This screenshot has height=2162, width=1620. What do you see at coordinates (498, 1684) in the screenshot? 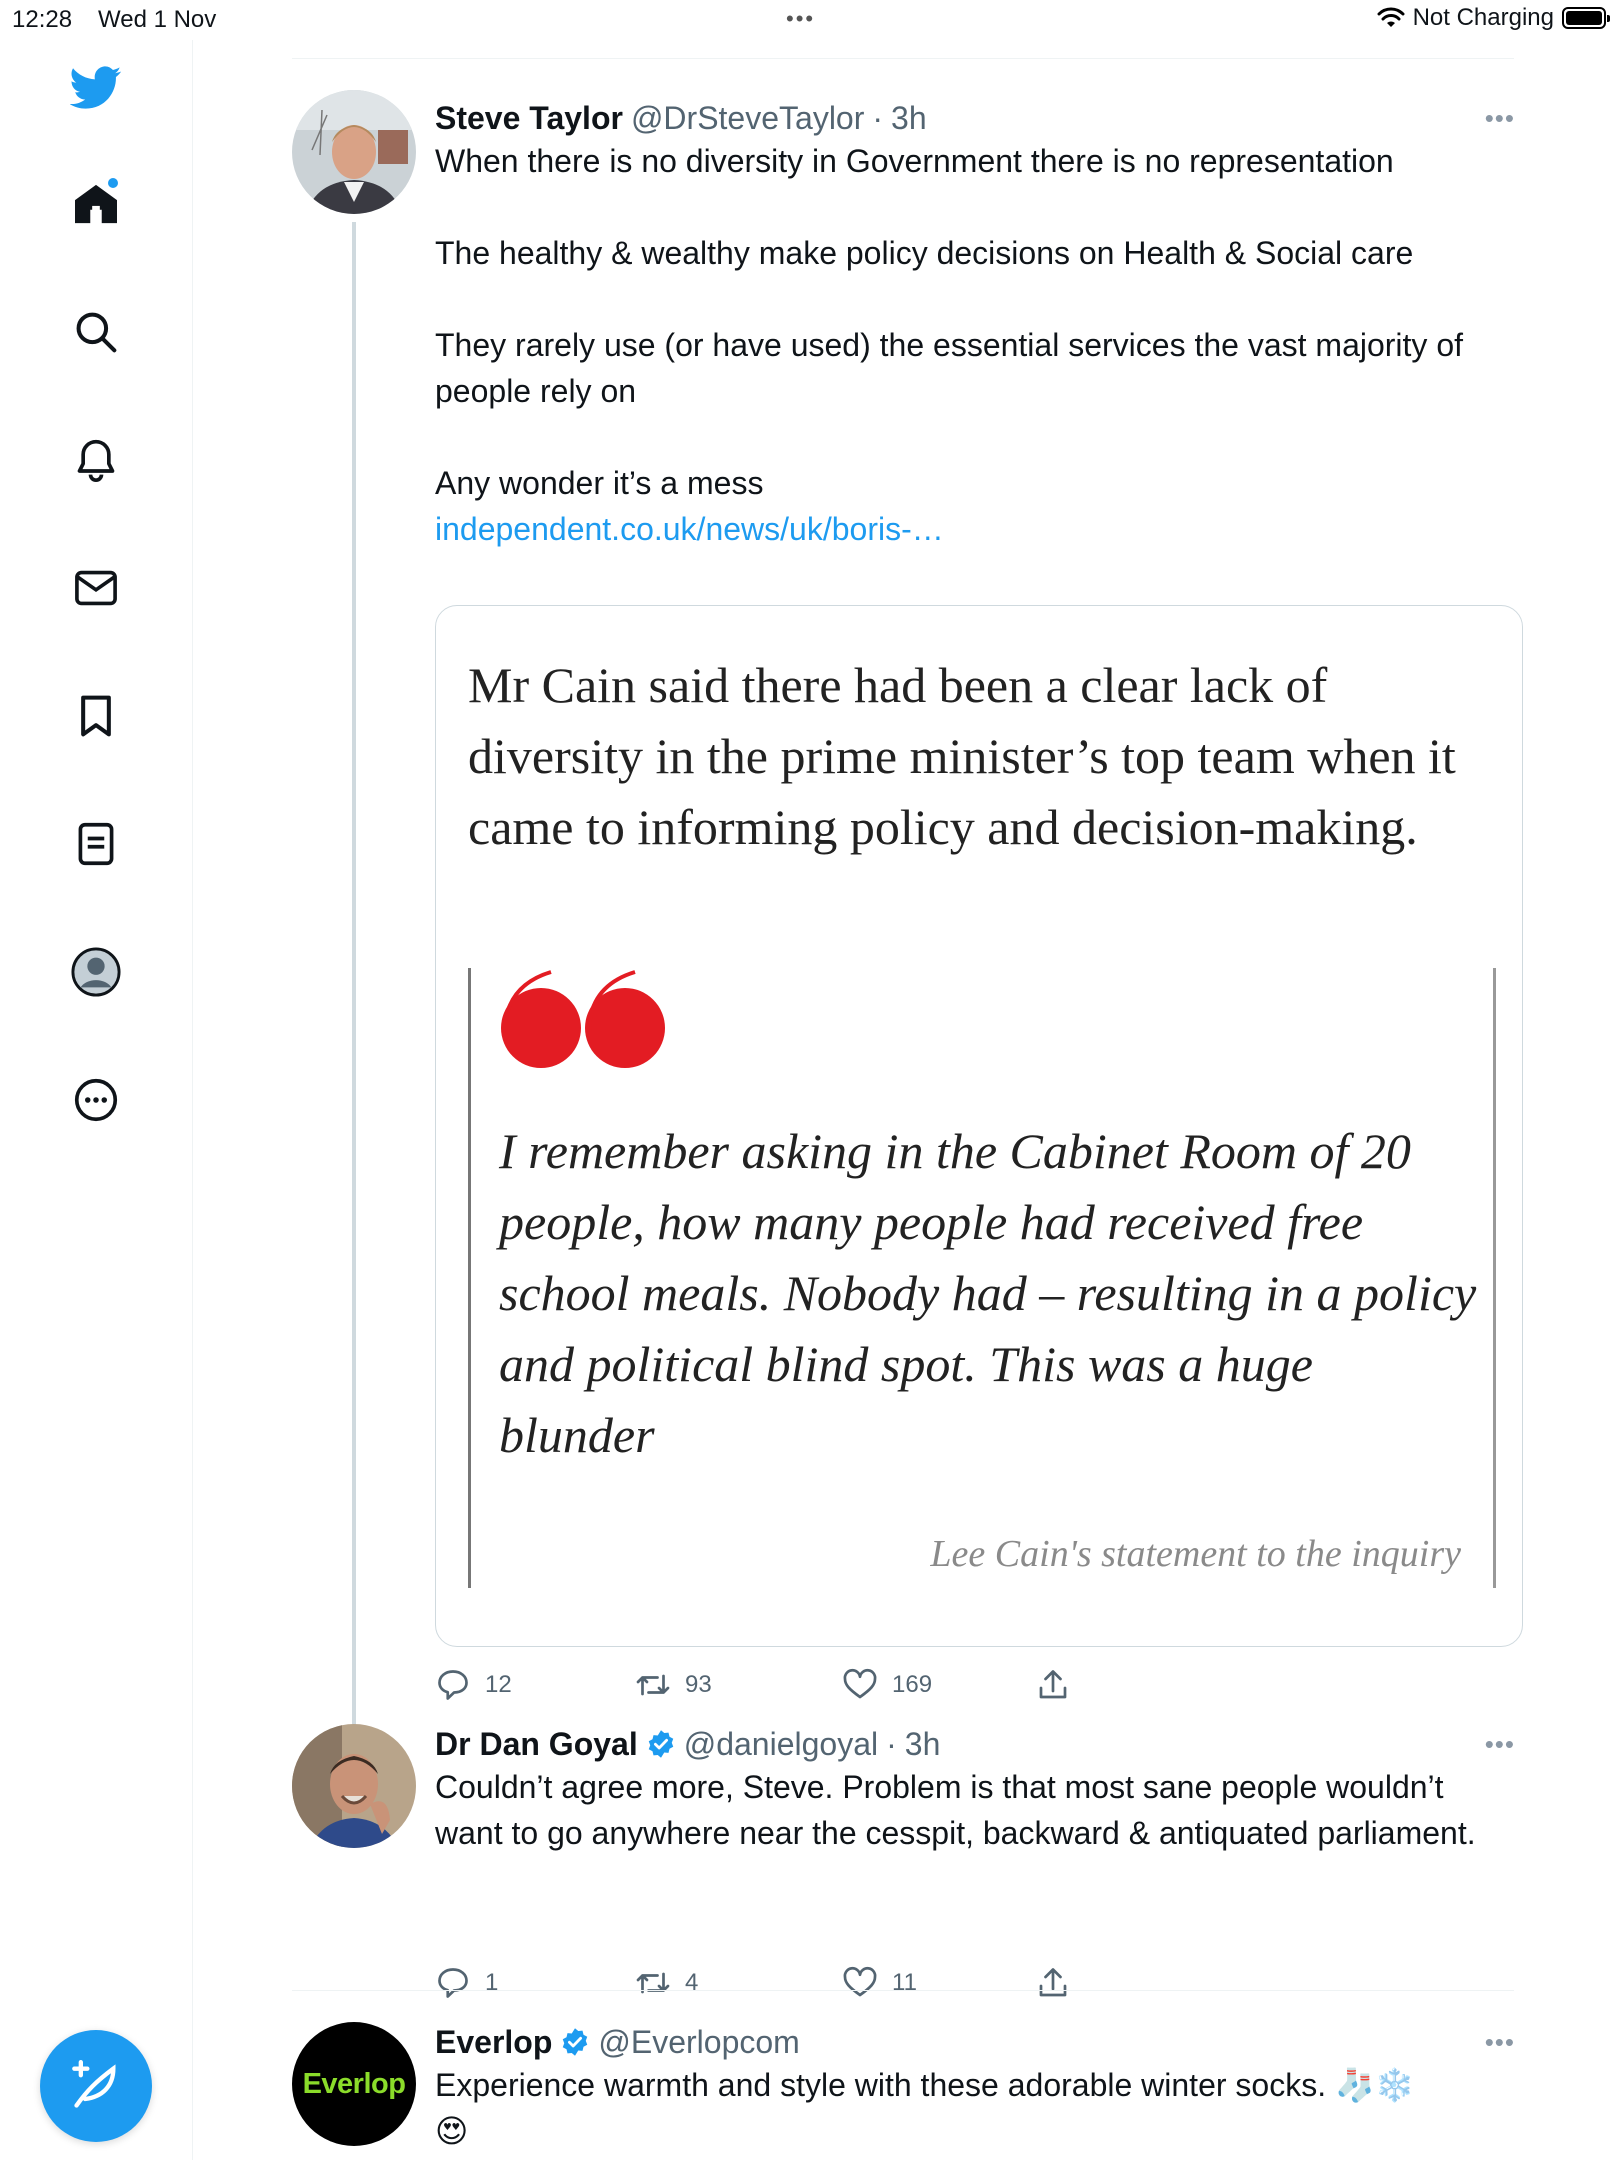
I see `reply-count: 12` at bounding box center [498, 1684].